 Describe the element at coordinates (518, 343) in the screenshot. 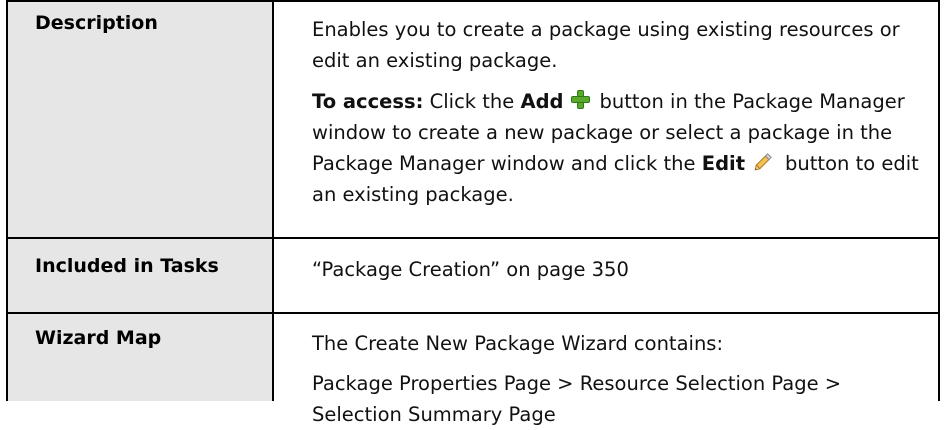

I see `wizard-text-1: The Create New Package Wizard contains:` at that location.